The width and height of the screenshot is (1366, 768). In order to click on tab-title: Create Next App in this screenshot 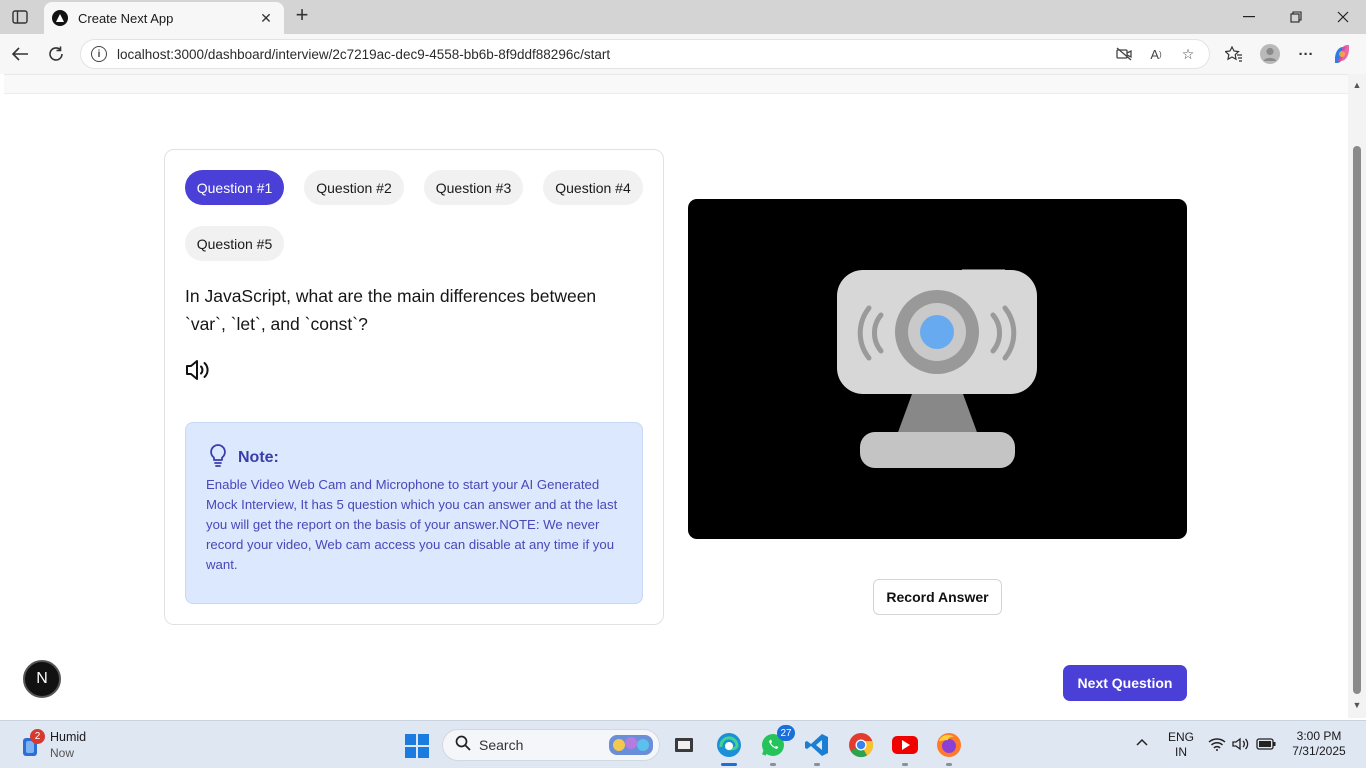, I will do `click(126, 18)`.